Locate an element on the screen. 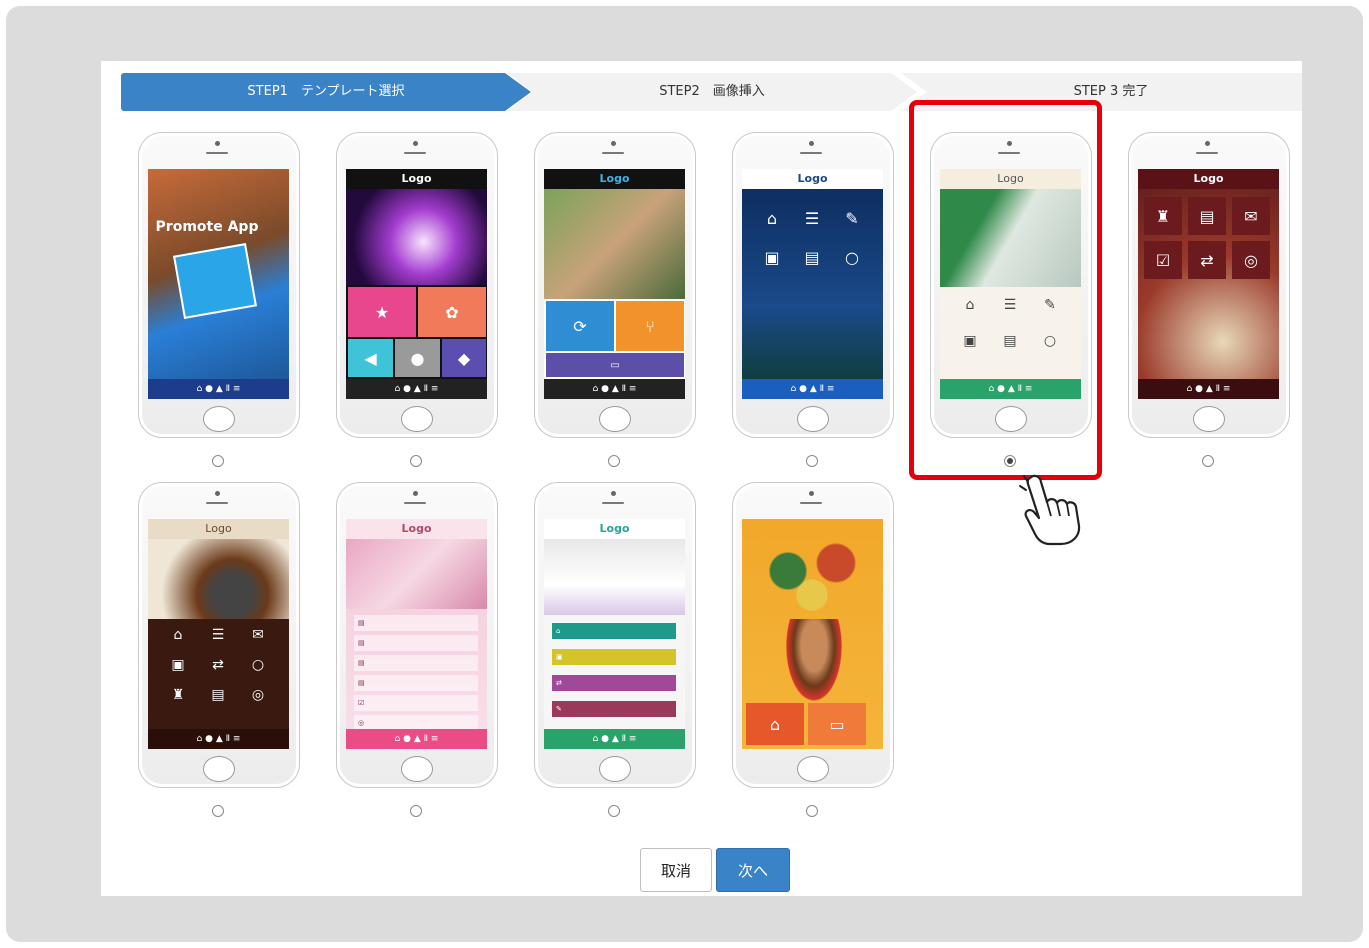 This screenshot has width=1369, height=948. step-3: STEP 3 完了 is located at coordinates (1101, 92).